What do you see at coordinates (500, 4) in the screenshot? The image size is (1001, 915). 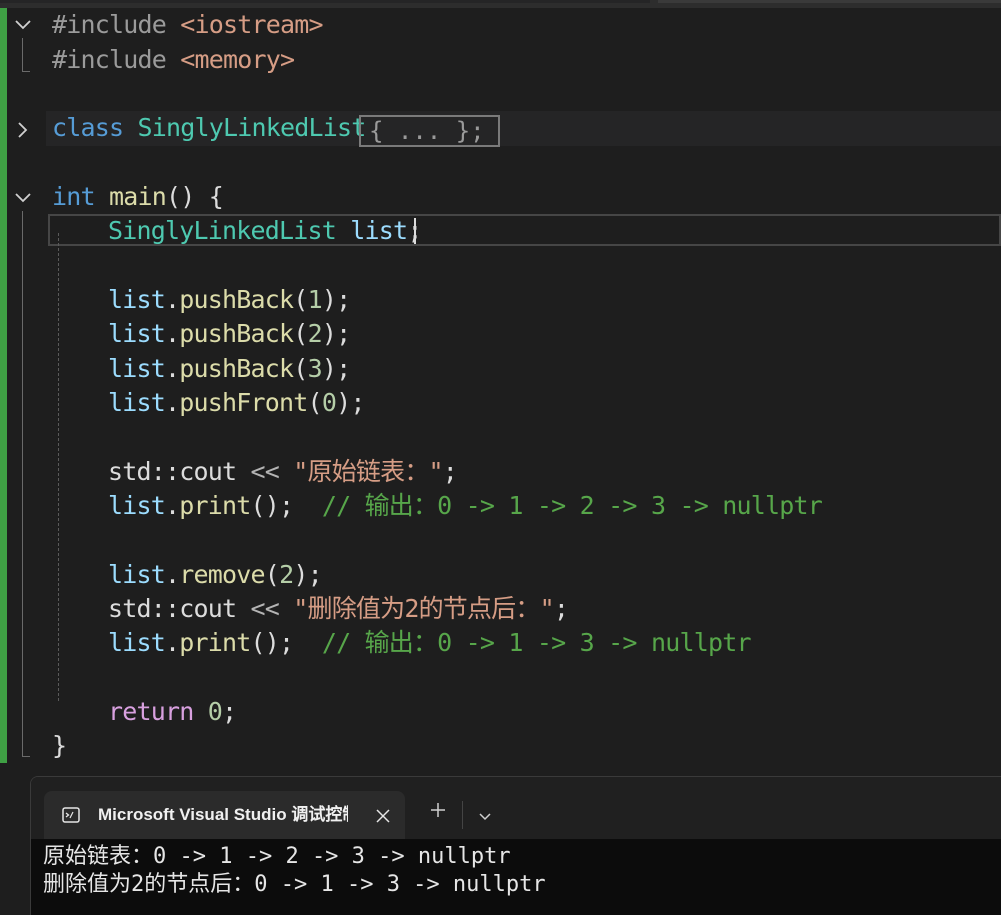 I see `editor-top-strip` at bounding box center [500, 4].